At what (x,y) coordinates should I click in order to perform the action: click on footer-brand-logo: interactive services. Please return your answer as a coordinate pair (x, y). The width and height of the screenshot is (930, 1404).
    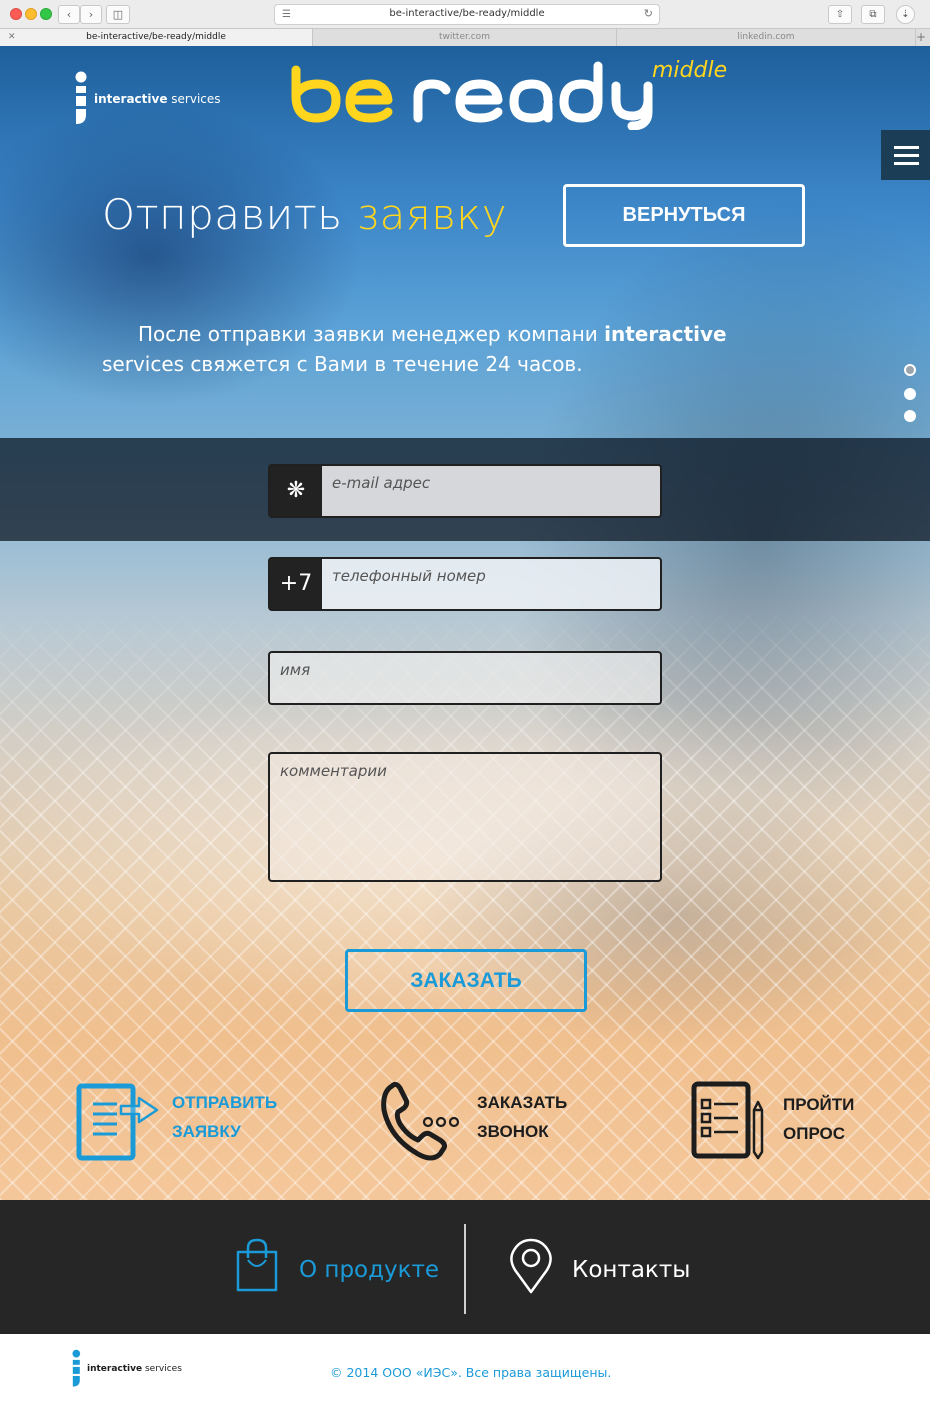
    Looking at the image, I should click on (126, 1369).